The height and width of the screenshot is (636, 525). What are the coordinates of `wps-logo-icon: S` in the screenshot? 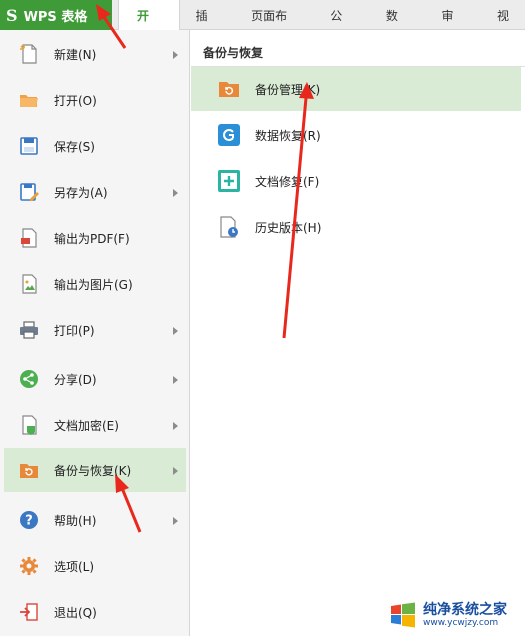 It's located at (12, 15).